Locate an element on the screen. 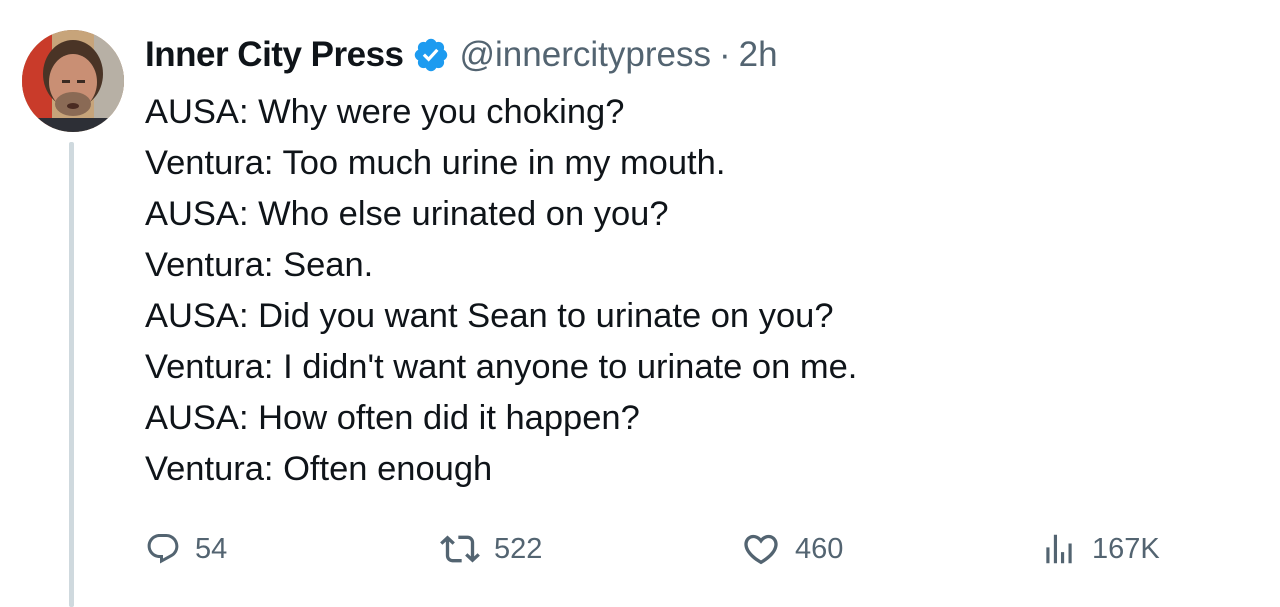  tweet-text-line: Ventura: Often enough is located at coordinates (319, 469).